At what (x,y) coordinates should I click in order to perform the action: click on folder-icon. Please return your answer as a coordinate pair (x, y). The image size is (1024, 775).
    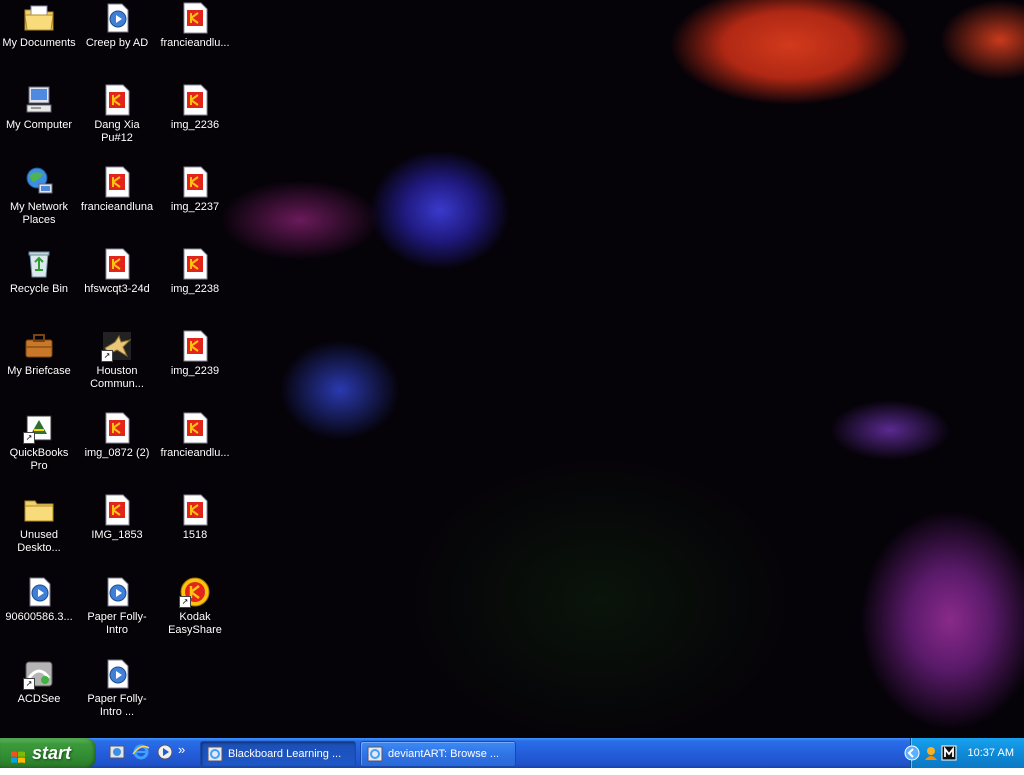
    Looking at the image, I should click on (39, 510).